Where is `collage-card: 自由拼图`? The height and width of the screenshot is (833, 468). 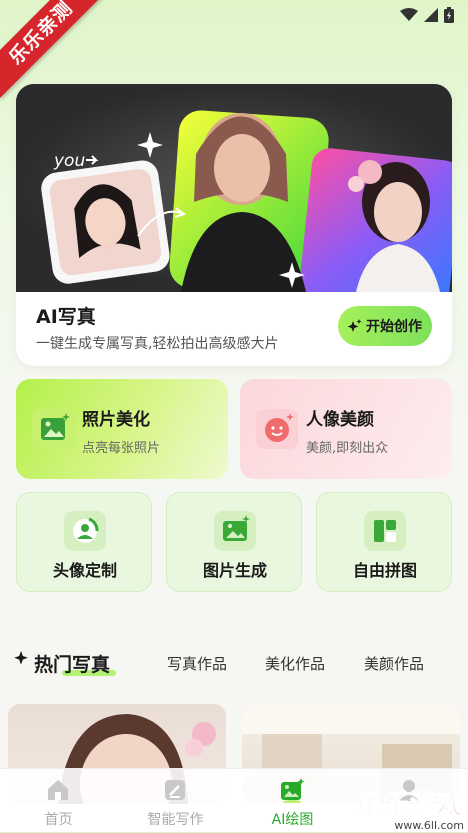
collage-card: 自由拼图 is located at coordinates (384, 542).